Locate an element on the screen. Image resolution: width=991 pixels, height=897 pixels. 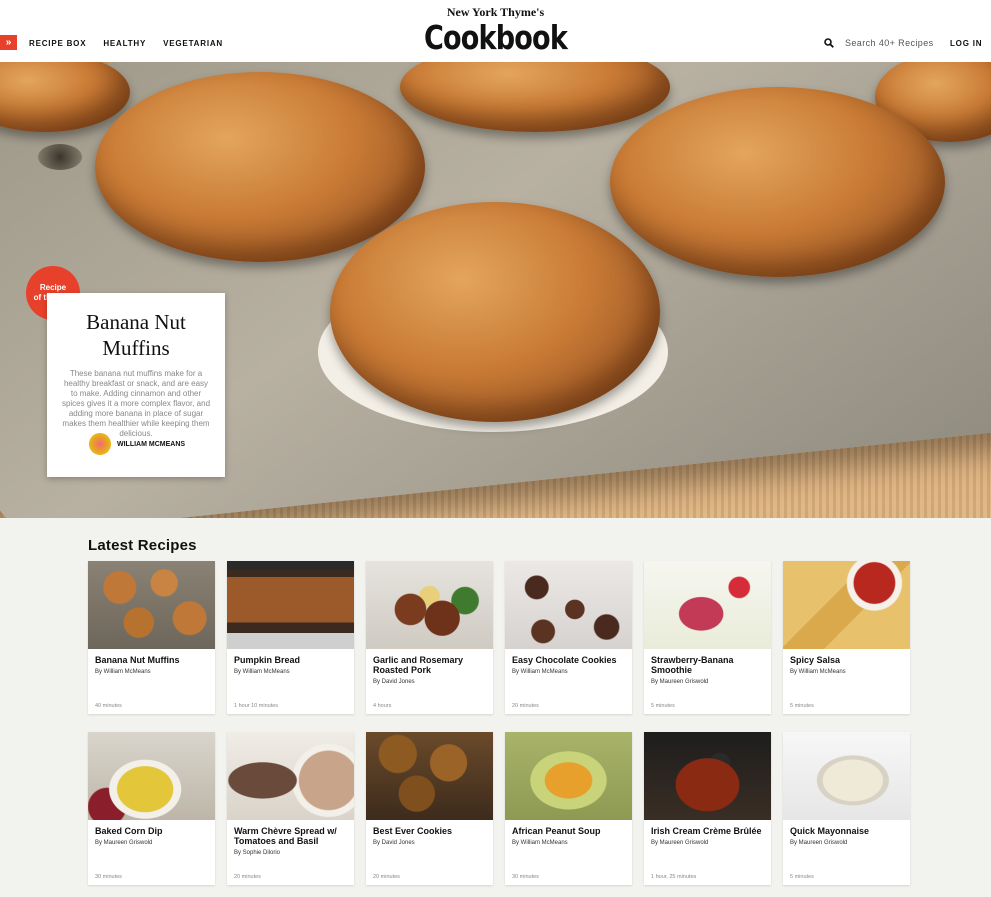
login-link: LOG IN is located at coordinates (966, 43).